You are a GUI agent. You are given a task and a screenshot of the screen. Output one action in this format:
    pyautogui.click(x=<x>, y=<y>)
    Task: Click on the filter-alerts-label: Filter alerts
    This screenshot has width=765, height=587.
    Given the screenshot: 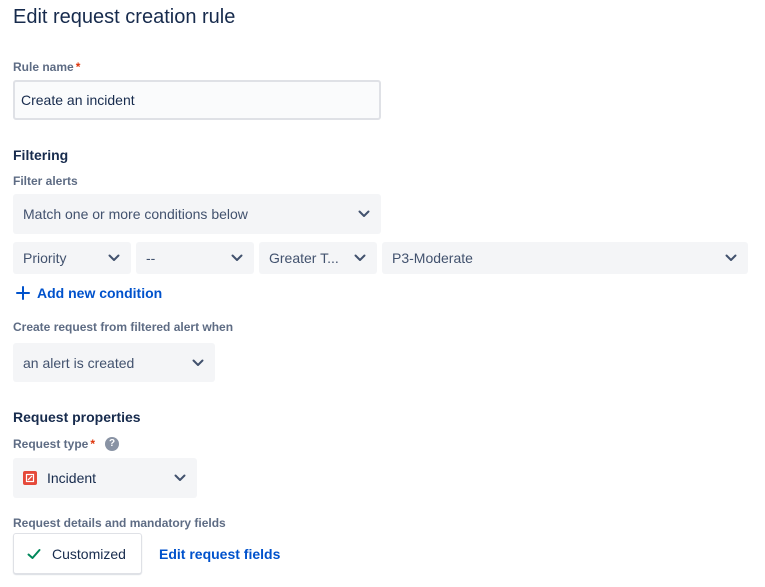 What is the action you would take?
    pyautogui.click(x=45, y=181)
    